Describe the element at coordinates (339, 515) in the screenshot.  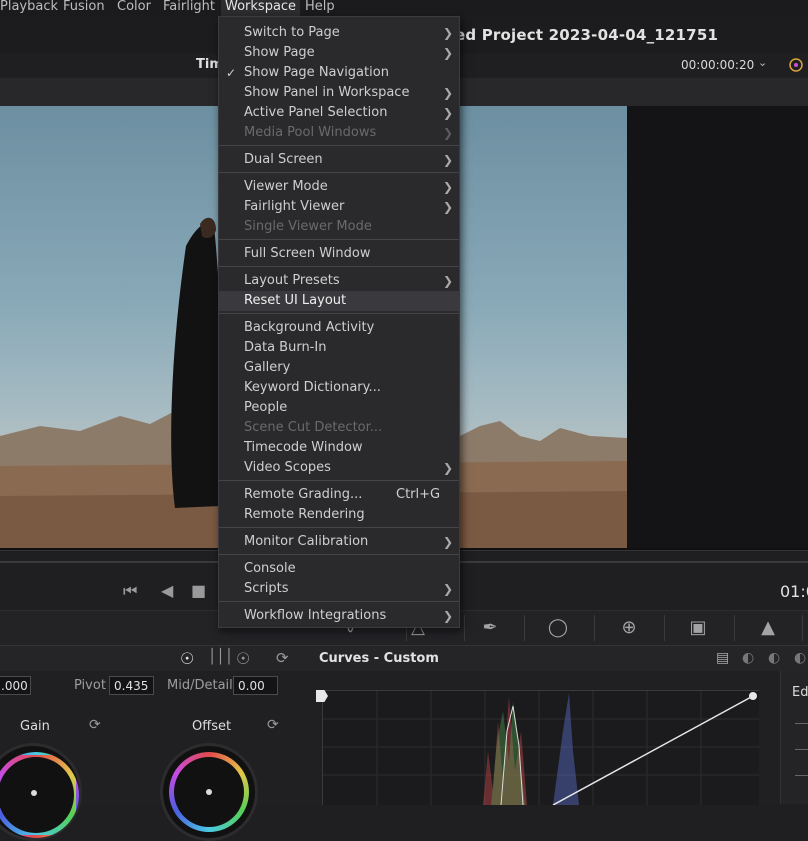
I see `menu-item-remote-rendering: Remote Rendering` at that location.